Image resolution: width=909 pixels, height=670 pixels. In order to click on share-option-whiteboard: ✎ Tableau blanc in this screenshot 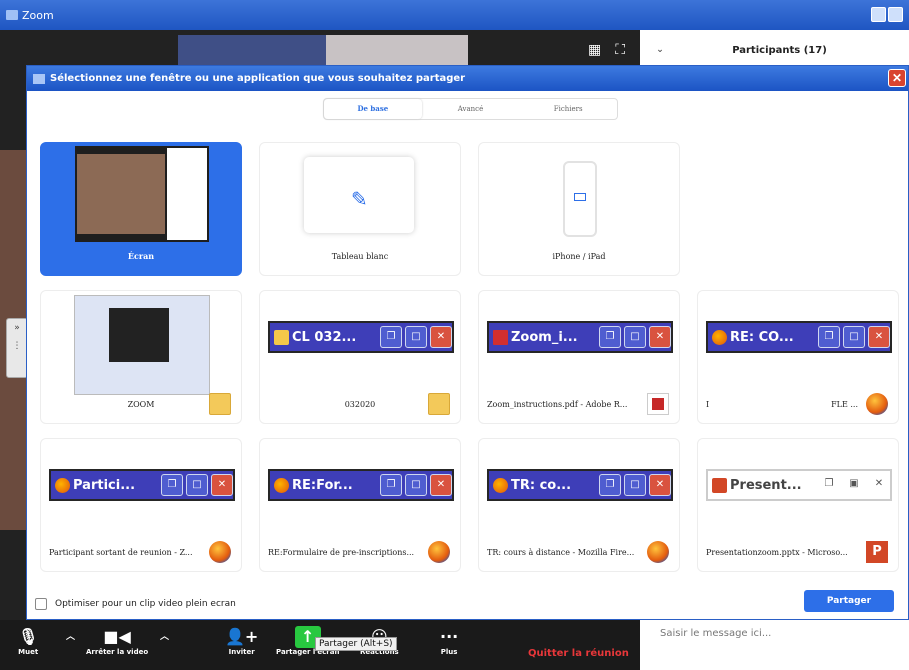, I will do `click(360, 209)`.